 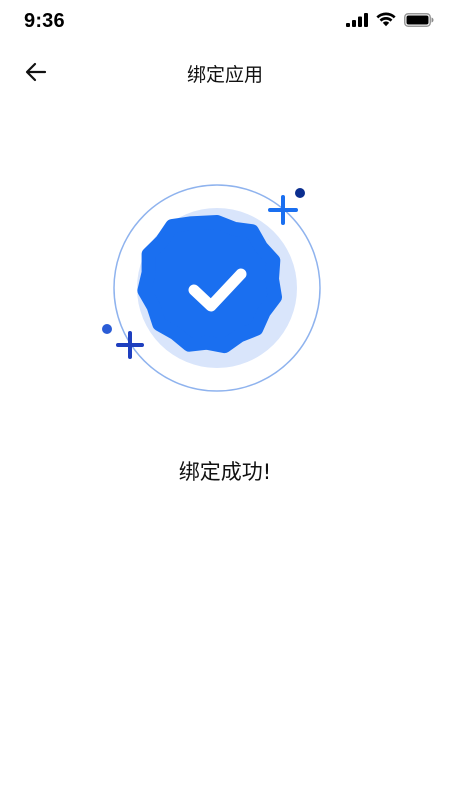 What do you see at coordinates (209, 284) in the screenshot?
I see `verified-badge-check-icon` at bounding box center [209, 284].